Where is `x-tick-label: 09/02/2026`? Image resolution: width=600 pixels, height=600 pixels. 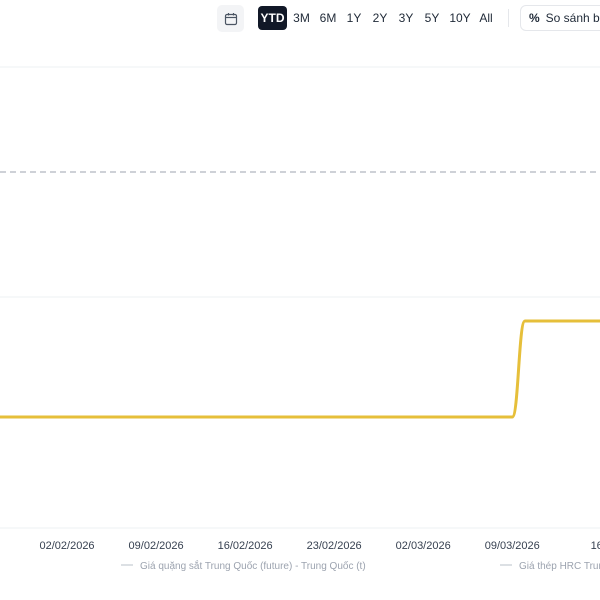 x-tick-label: 09/02/2026 is located at coordinates (156, 546).